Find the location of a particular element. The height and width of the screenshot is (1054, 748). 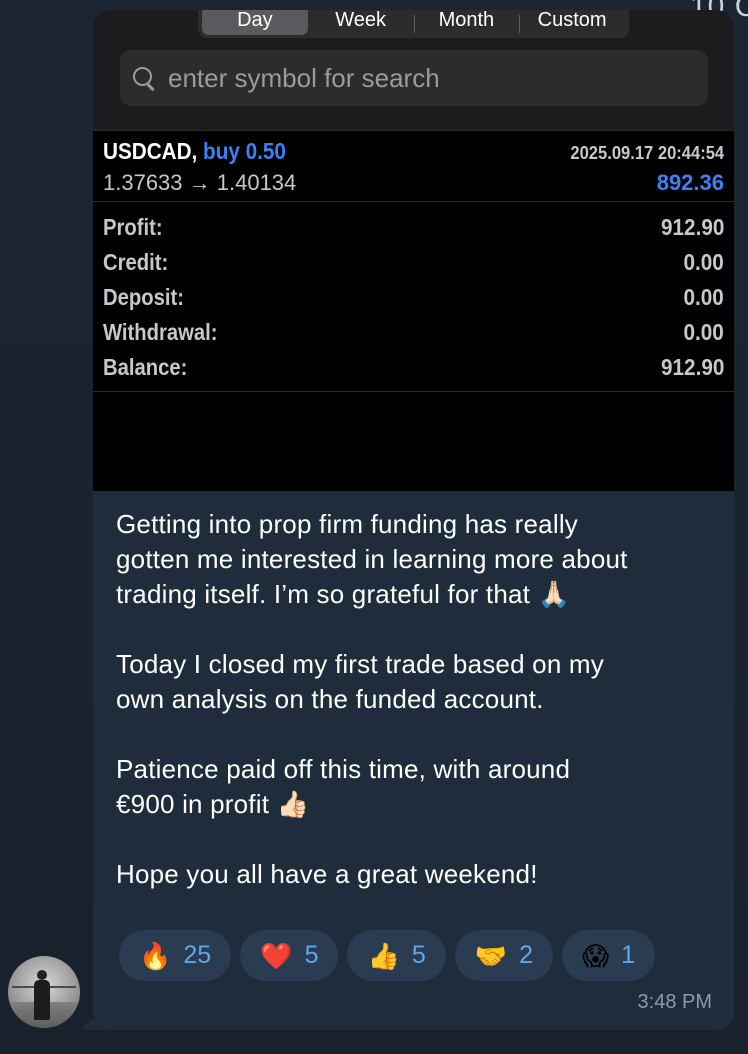

reaction-count: 2 is located at coordinates (526, 955).